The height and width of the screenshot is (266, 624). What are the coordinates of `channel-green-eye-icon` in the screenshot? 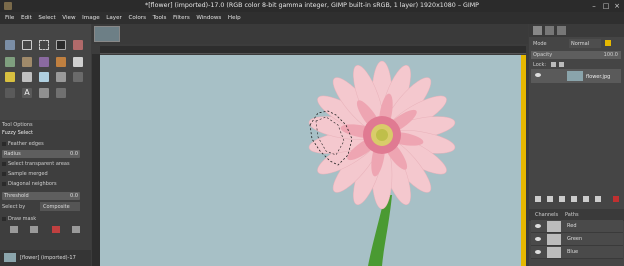 It's located at (538, 239).